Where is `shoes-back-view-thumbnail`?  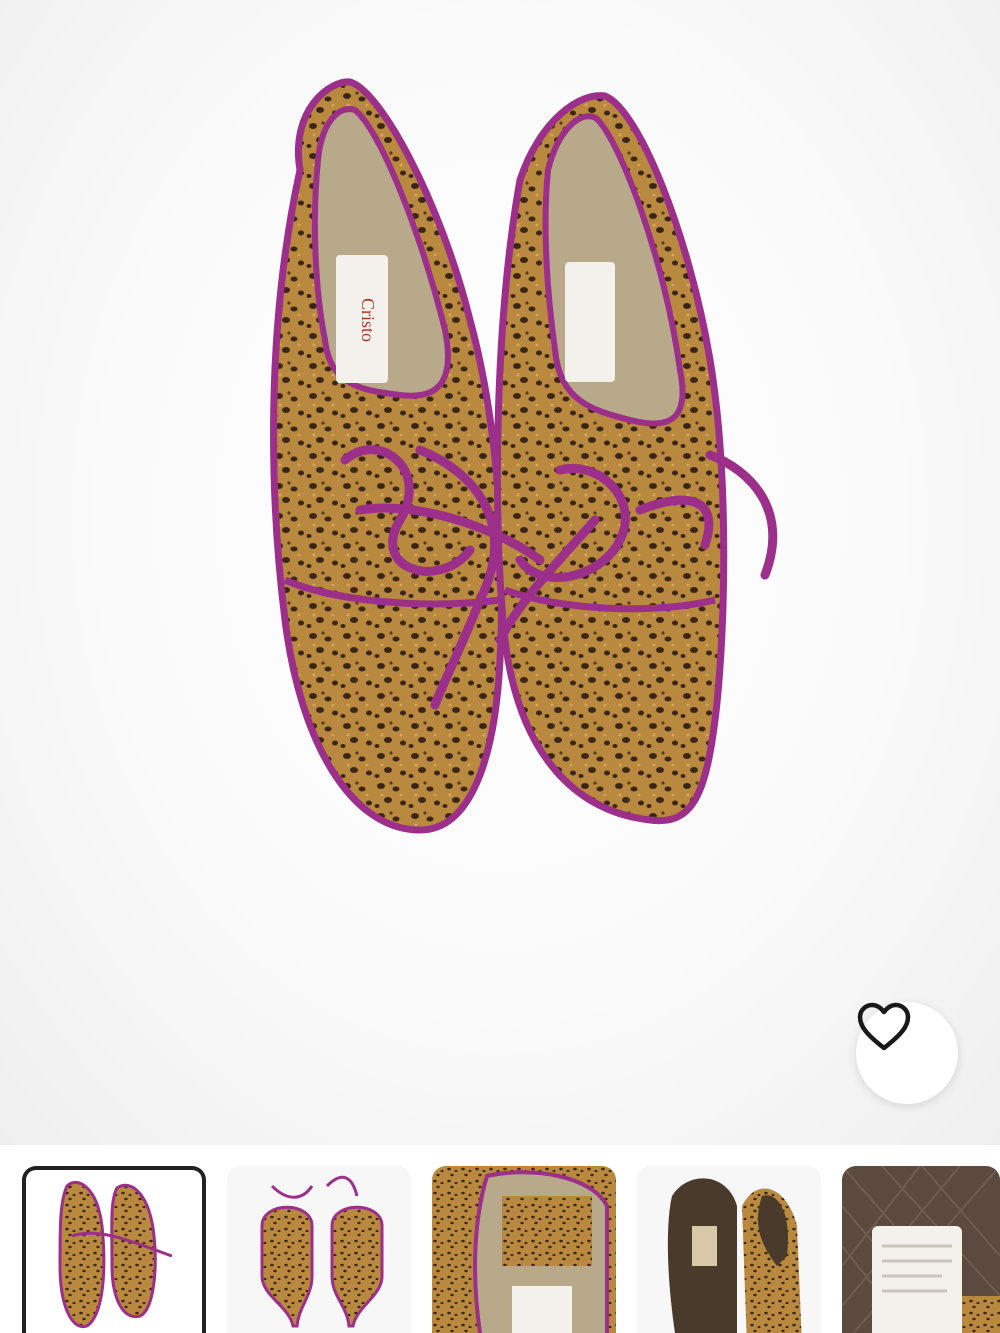 shoes-back-view-thumbnail is located at coordinates (319, 1249).